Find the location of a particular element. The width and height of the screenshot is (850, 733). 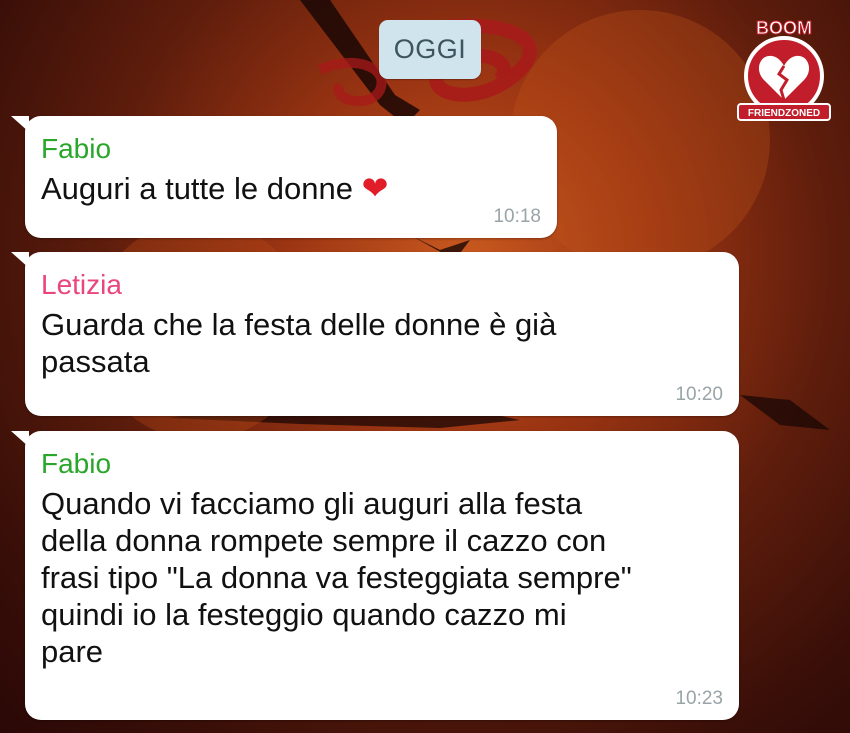

message-time: 10:18 is located at coordinates (517, 216).